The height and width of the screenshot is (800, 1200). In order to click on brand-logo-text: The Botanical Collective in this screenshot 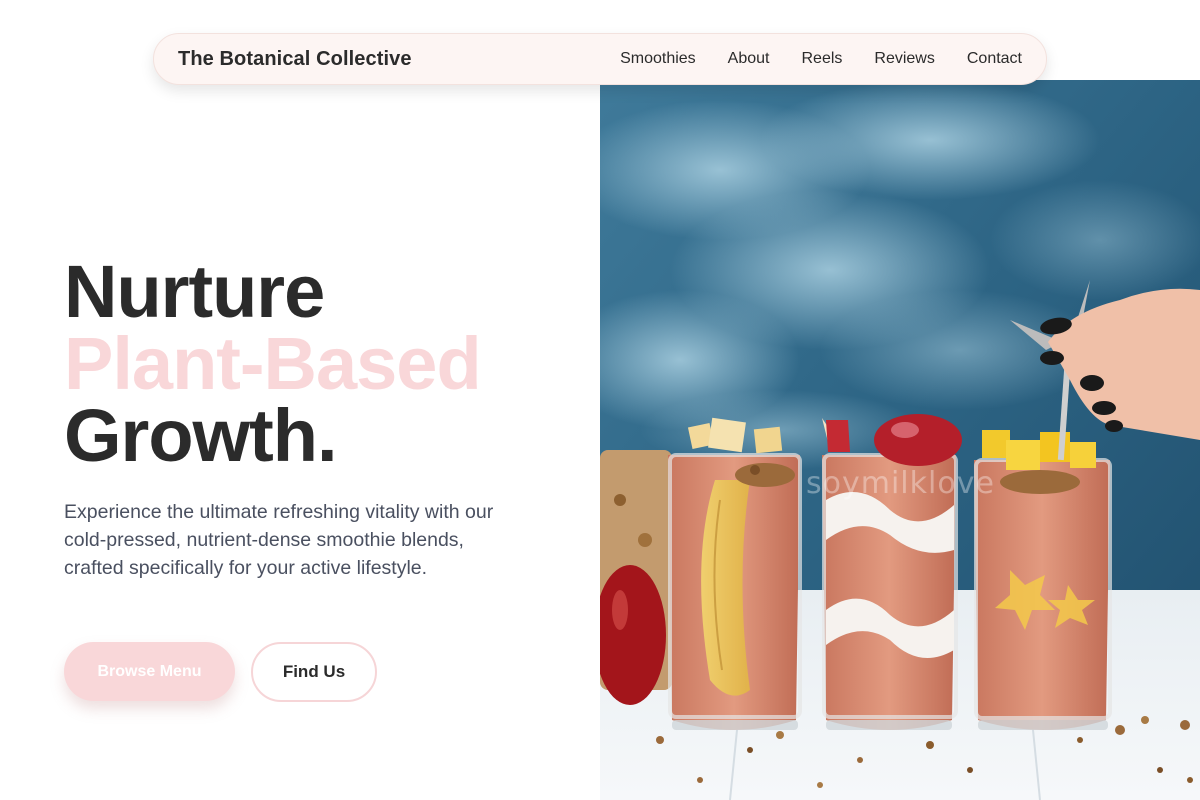, I will do `click(295, 59)`.